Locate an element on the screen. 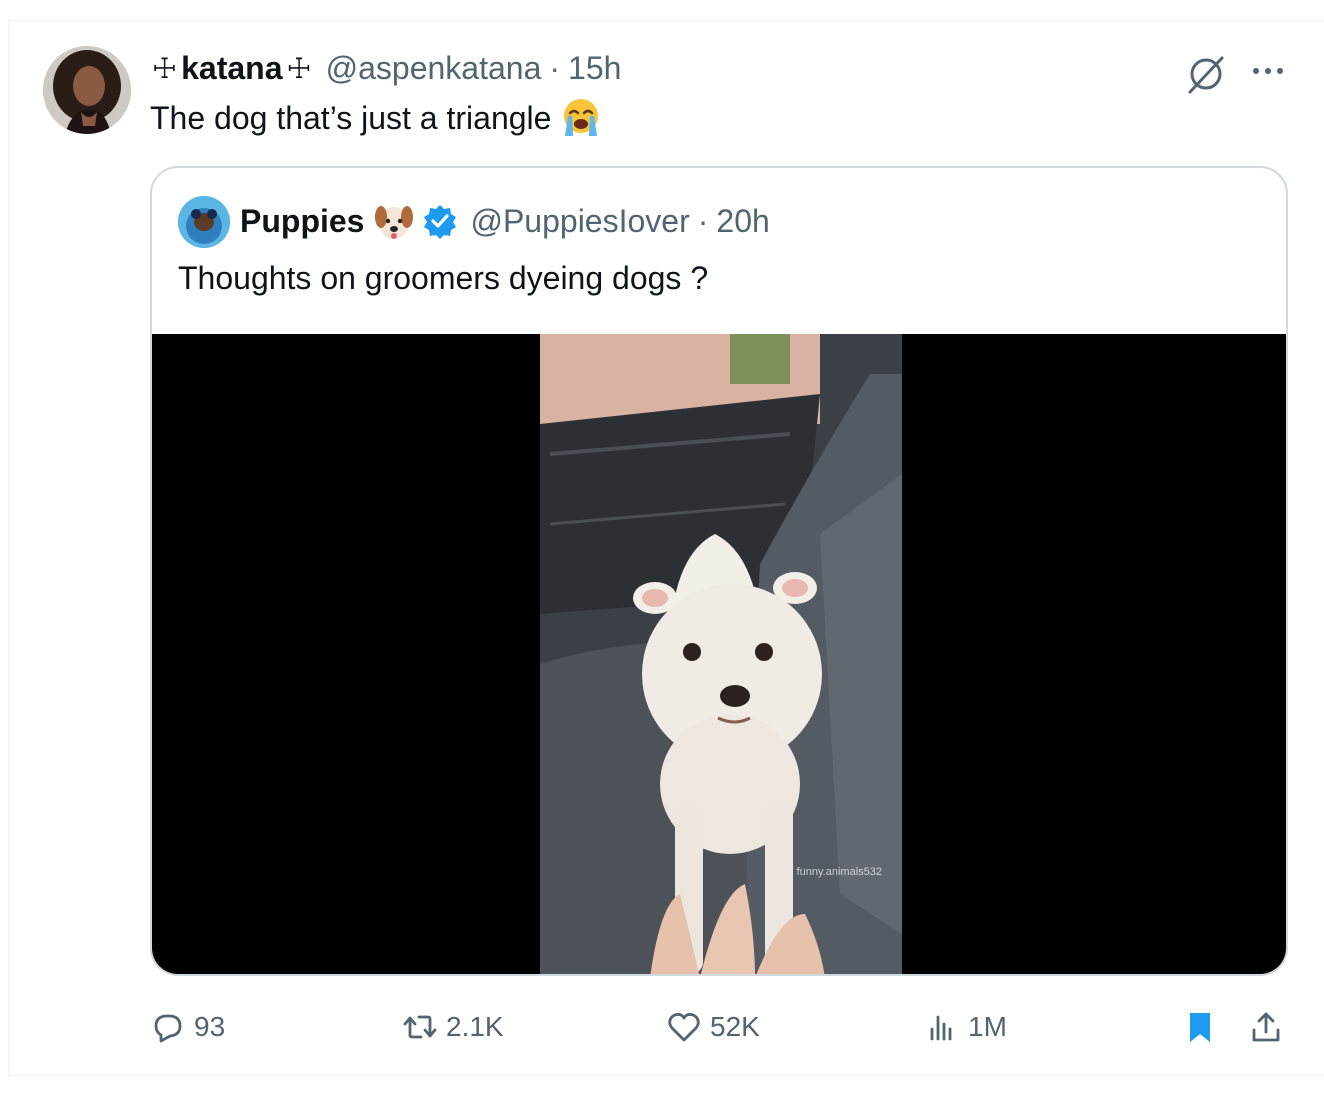 This screenshot has height=1096, width=1324. quoted-author-name: Puppies is located at coordinates (302, 221).